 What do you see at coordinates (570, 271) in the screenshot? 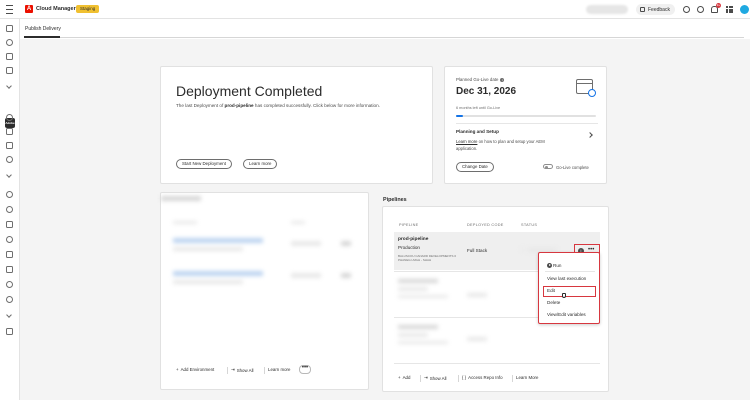
I see `menu-divider` at bounding box center [570, 271].